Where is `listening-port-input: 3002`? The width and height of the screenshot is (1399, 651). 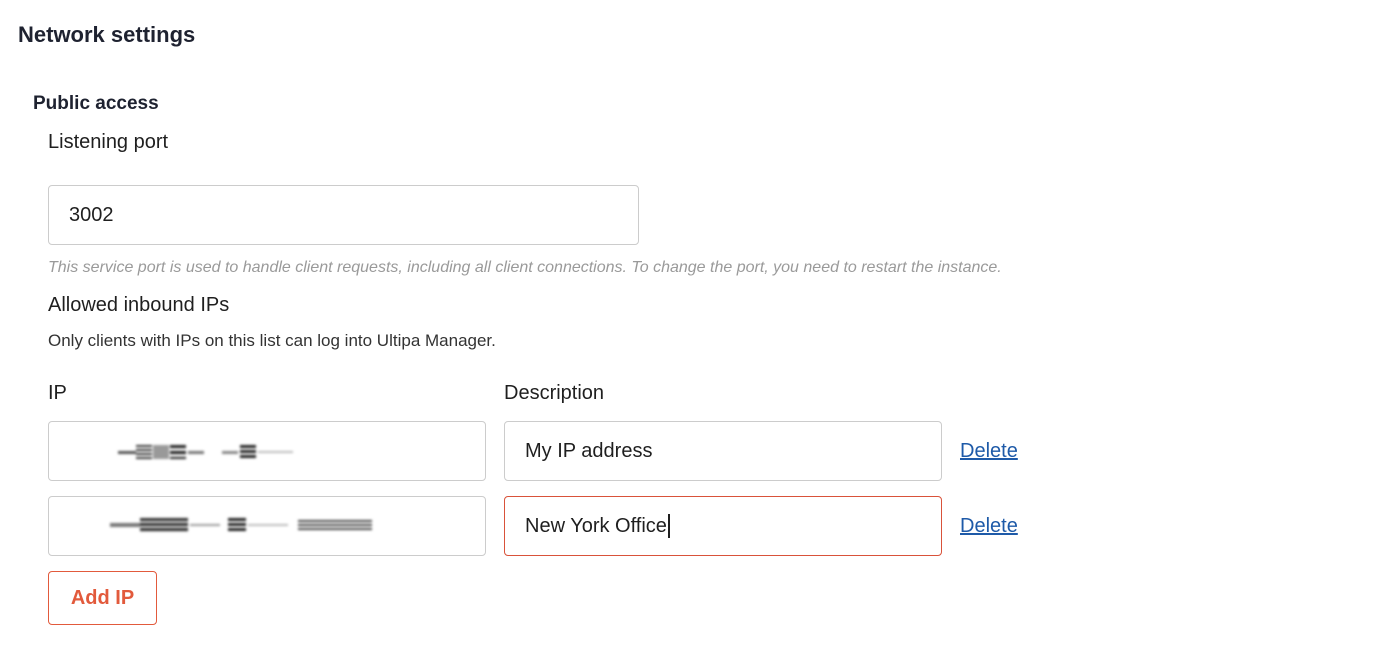
listening-port-input: 3002 is located at coordinates (343, 215).